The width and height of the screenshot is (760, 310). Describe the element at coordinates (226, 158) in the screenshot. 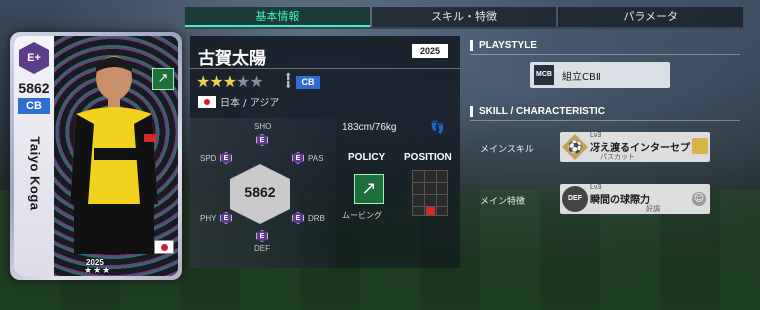

I see `stat-grade-spd: E` at that location.